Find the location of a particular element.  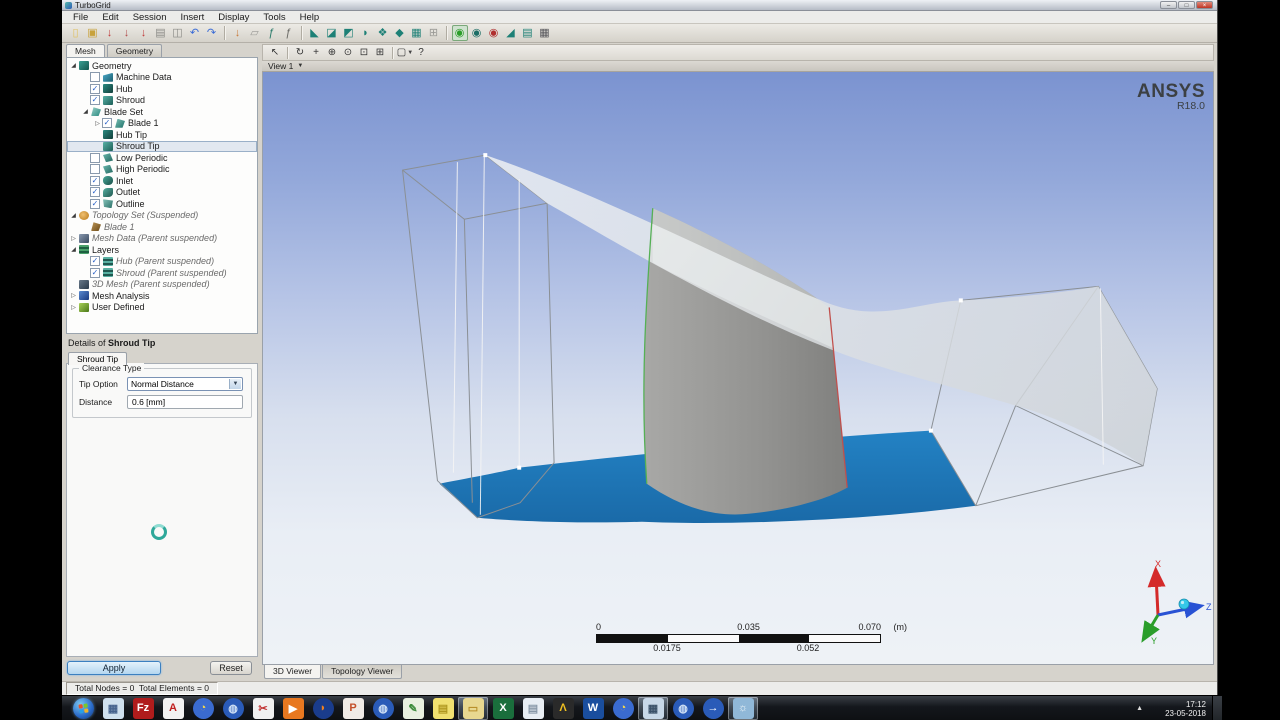

filezilla: Fz is located at coordinates (143, 708).